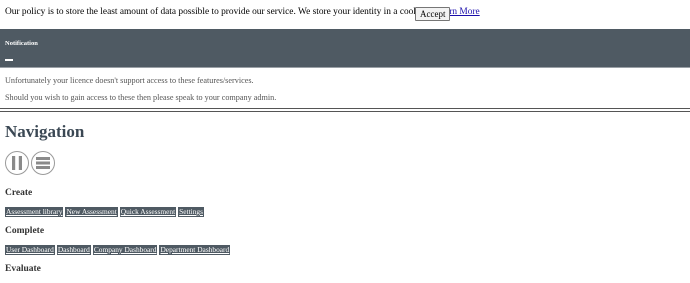  Describe the element at coordinates (148, 212) in the screenshot. I see `quick-assessment-link: Quick Assessment` at that location.